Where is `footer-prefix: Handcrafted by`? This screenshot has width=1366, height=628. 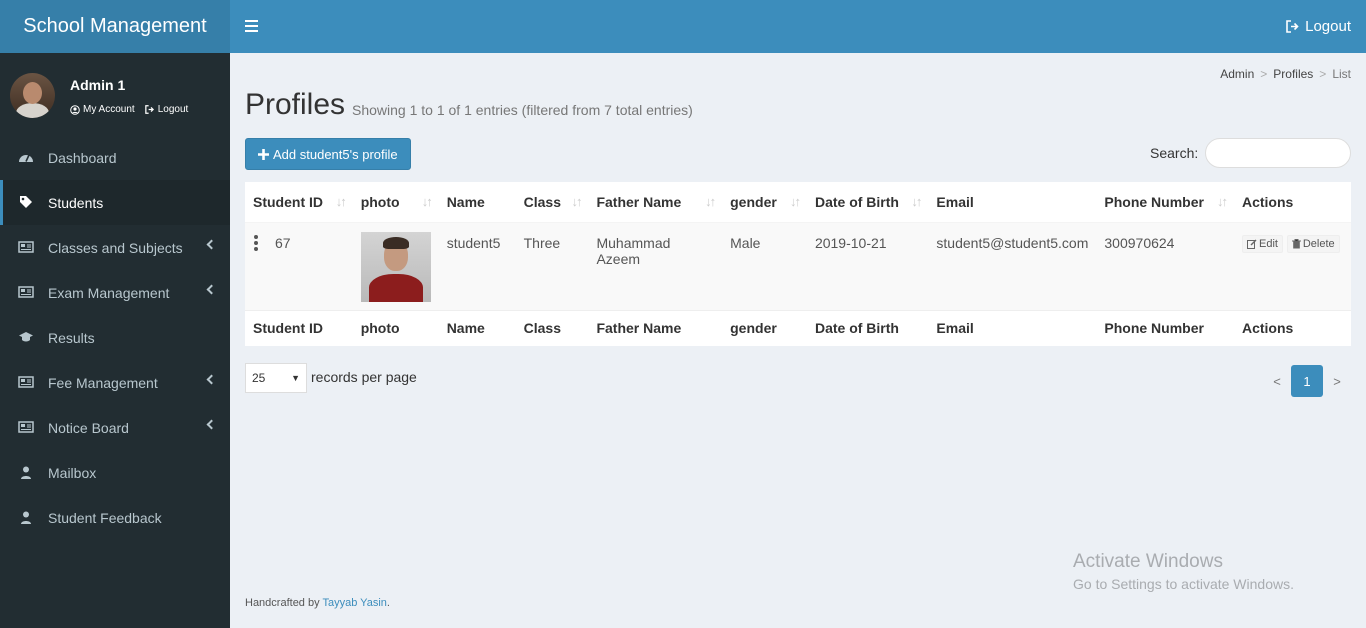
footer-prefix: Handcrafted by is located at coordinates (282, 603).